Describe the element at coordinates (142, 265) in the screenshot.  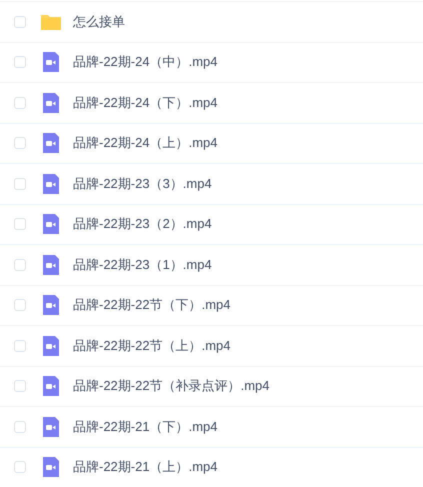
I see `file-name: 品牌-22期-23（1）.mp4` at that location.